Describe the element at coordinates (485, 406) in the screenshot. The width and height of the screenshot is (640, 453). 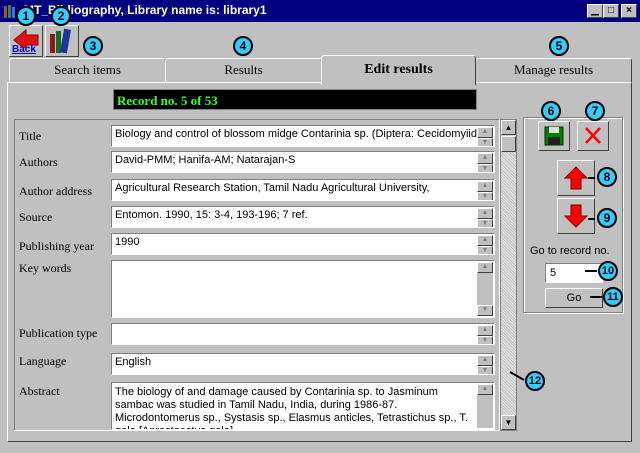
I see `abstract-field-scrollbar: ▲` at that location.